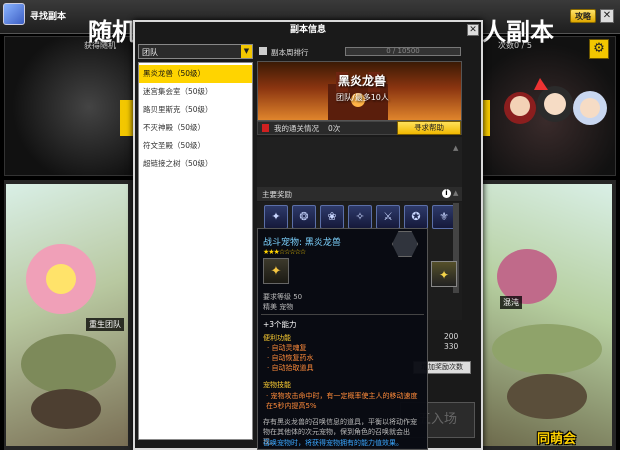  Describe the element at coordinates (451, 336) in the screenshot. I see `stat-value: 200` at that location.